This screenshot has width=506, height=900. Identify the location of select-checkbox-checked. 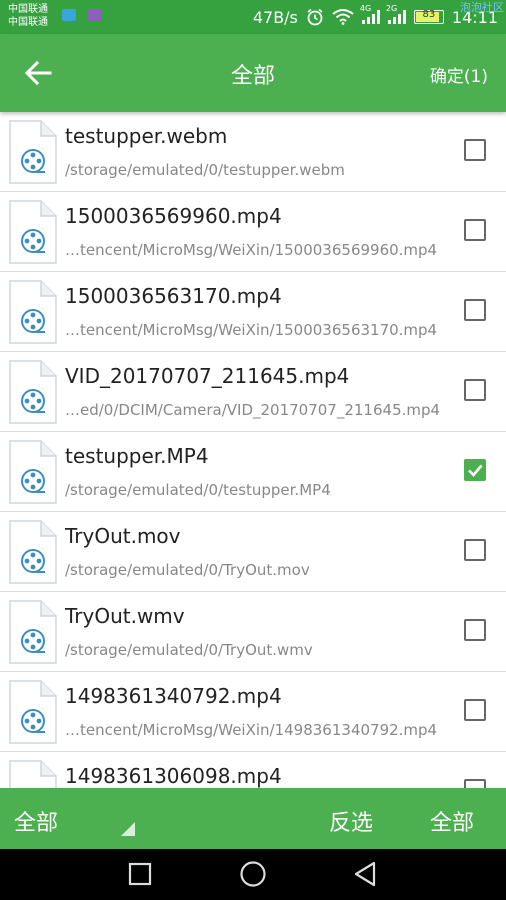
(475, 470).